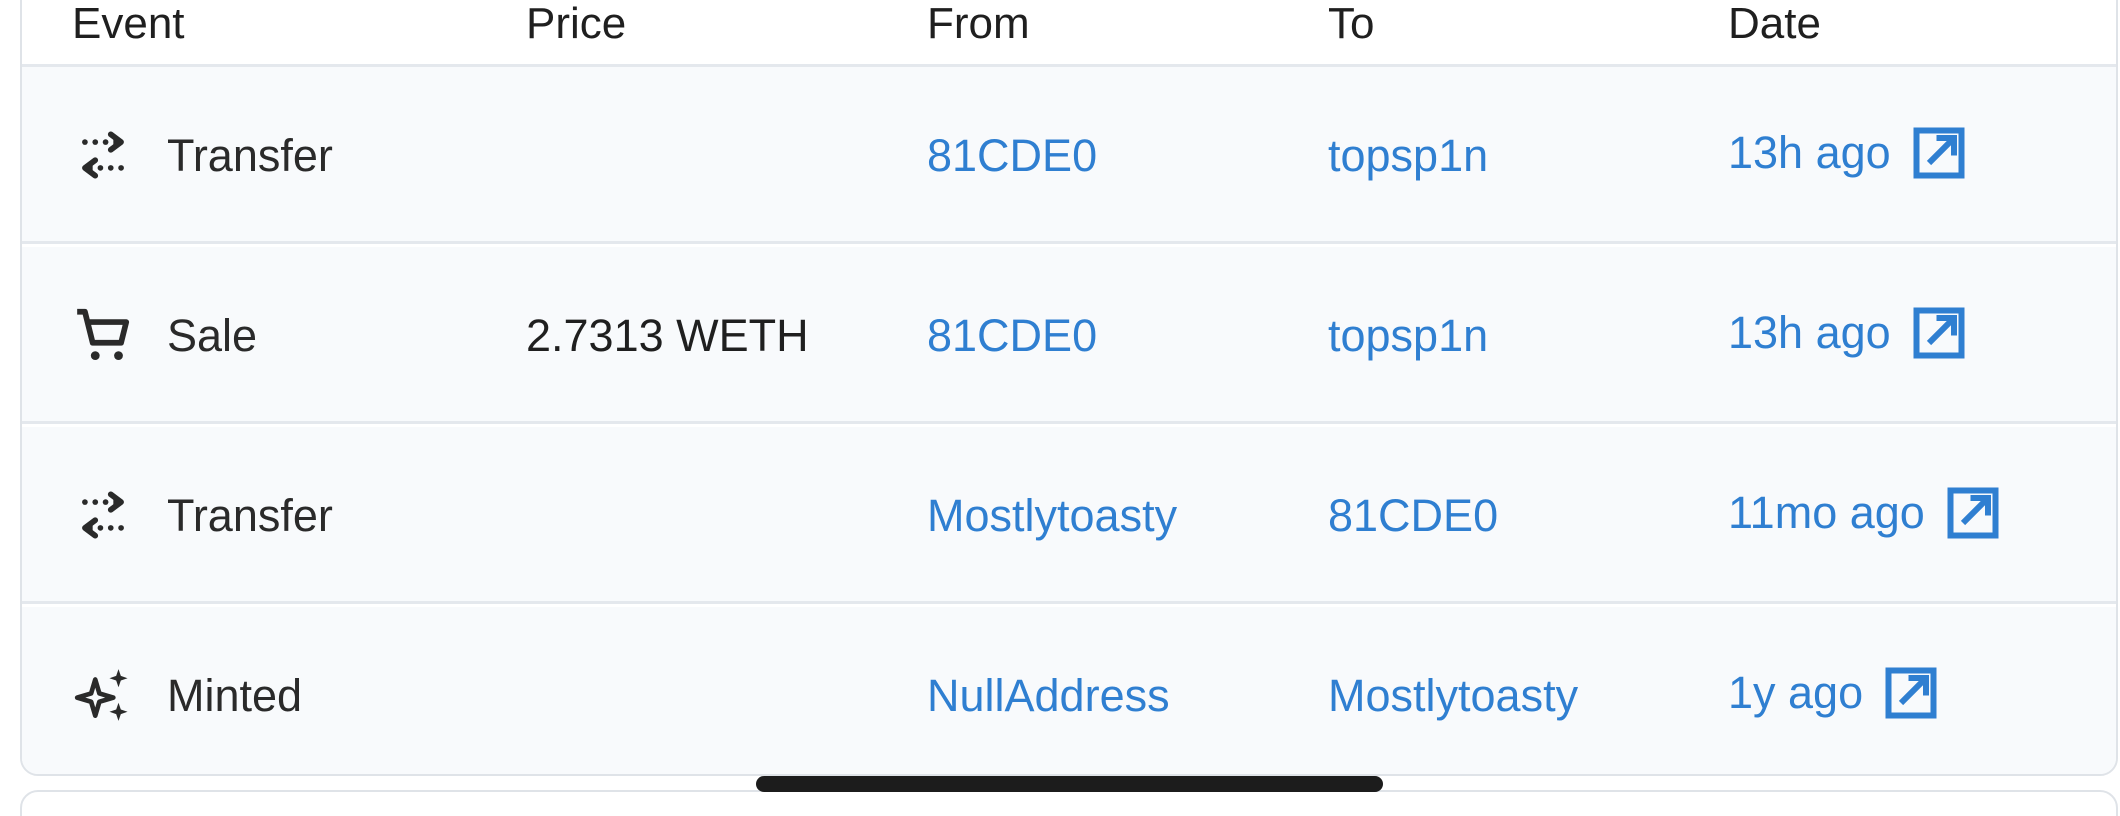 The image size is (2120, 816). Describe the element at coordinates (1069, 784) in the screenshot. I see `scroll-handle` at that location.